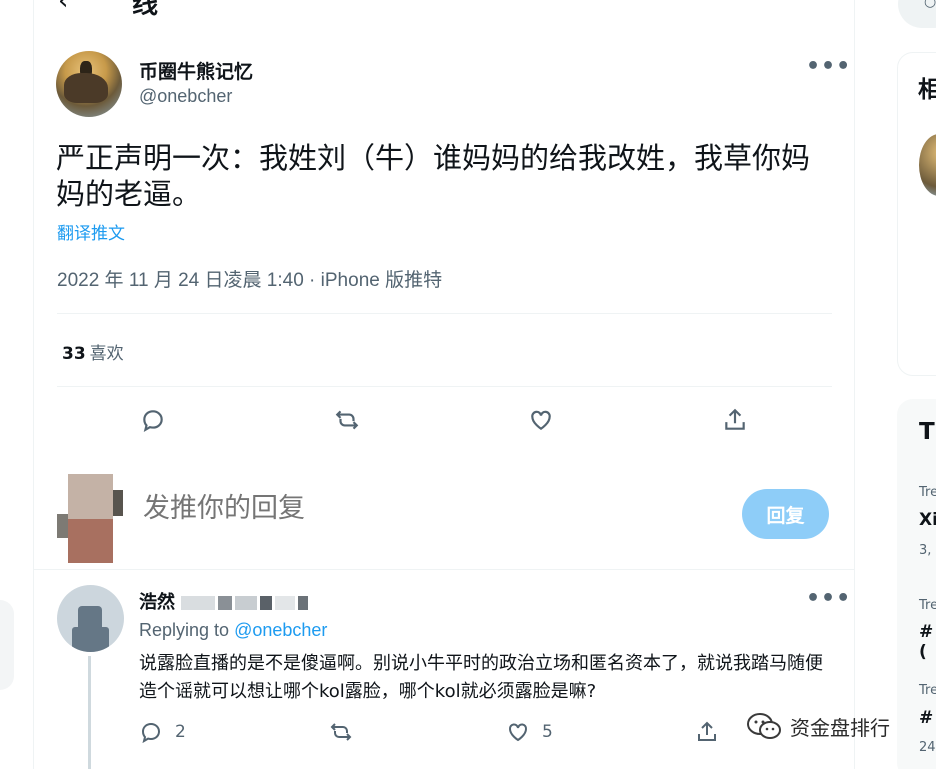  Describe the element at coordinates (90, 519) in the screenshot. I see `user-avatar` at that location.